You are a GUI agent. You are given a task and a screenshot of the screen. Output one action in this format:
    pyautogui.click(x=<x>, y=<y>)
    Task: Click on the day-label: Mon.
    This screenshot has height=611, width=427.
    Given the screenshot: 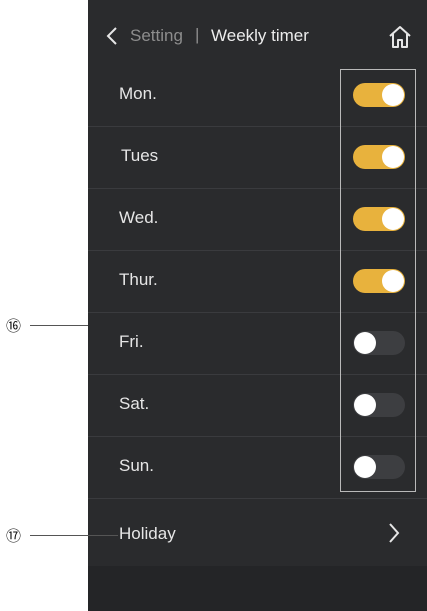 What is the action you would take?
    pyautogui.click(x=138, y=93)
    